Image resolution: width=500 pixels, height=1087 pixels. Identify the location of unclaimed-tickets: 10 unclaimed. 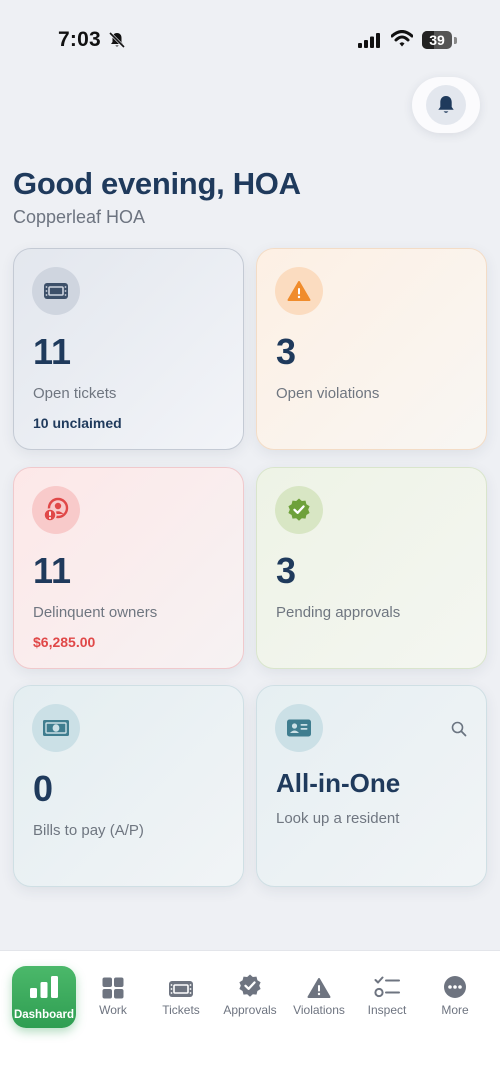
(77, 423).